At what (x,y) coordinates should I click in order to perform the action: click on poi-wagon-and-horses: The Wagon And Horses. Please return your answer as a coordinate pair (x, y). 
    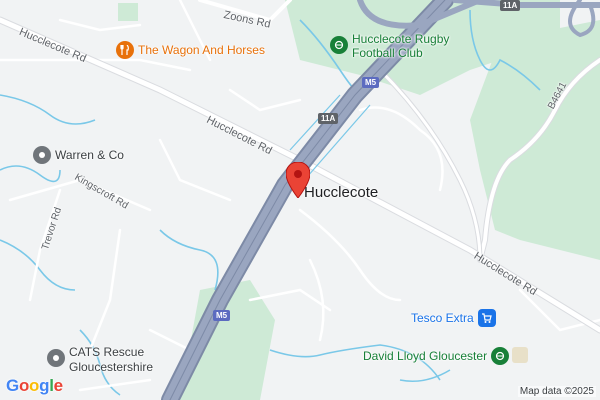
    Looking at the image, I should click on (190, 50).